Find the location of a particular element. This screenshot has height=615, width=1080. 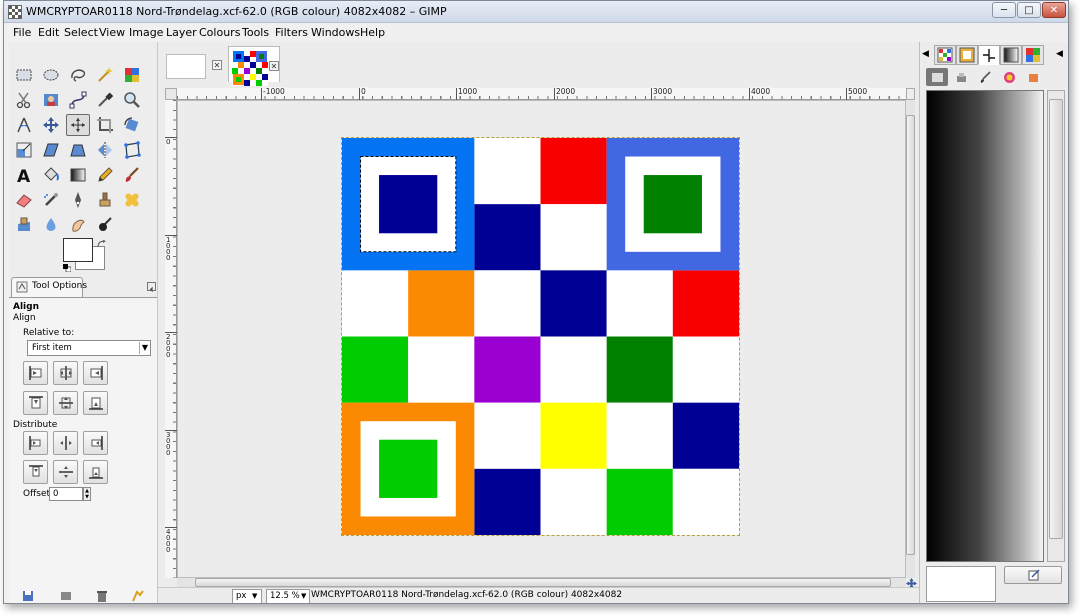

vertical-scrollbar is located at coordinates (910, 339).